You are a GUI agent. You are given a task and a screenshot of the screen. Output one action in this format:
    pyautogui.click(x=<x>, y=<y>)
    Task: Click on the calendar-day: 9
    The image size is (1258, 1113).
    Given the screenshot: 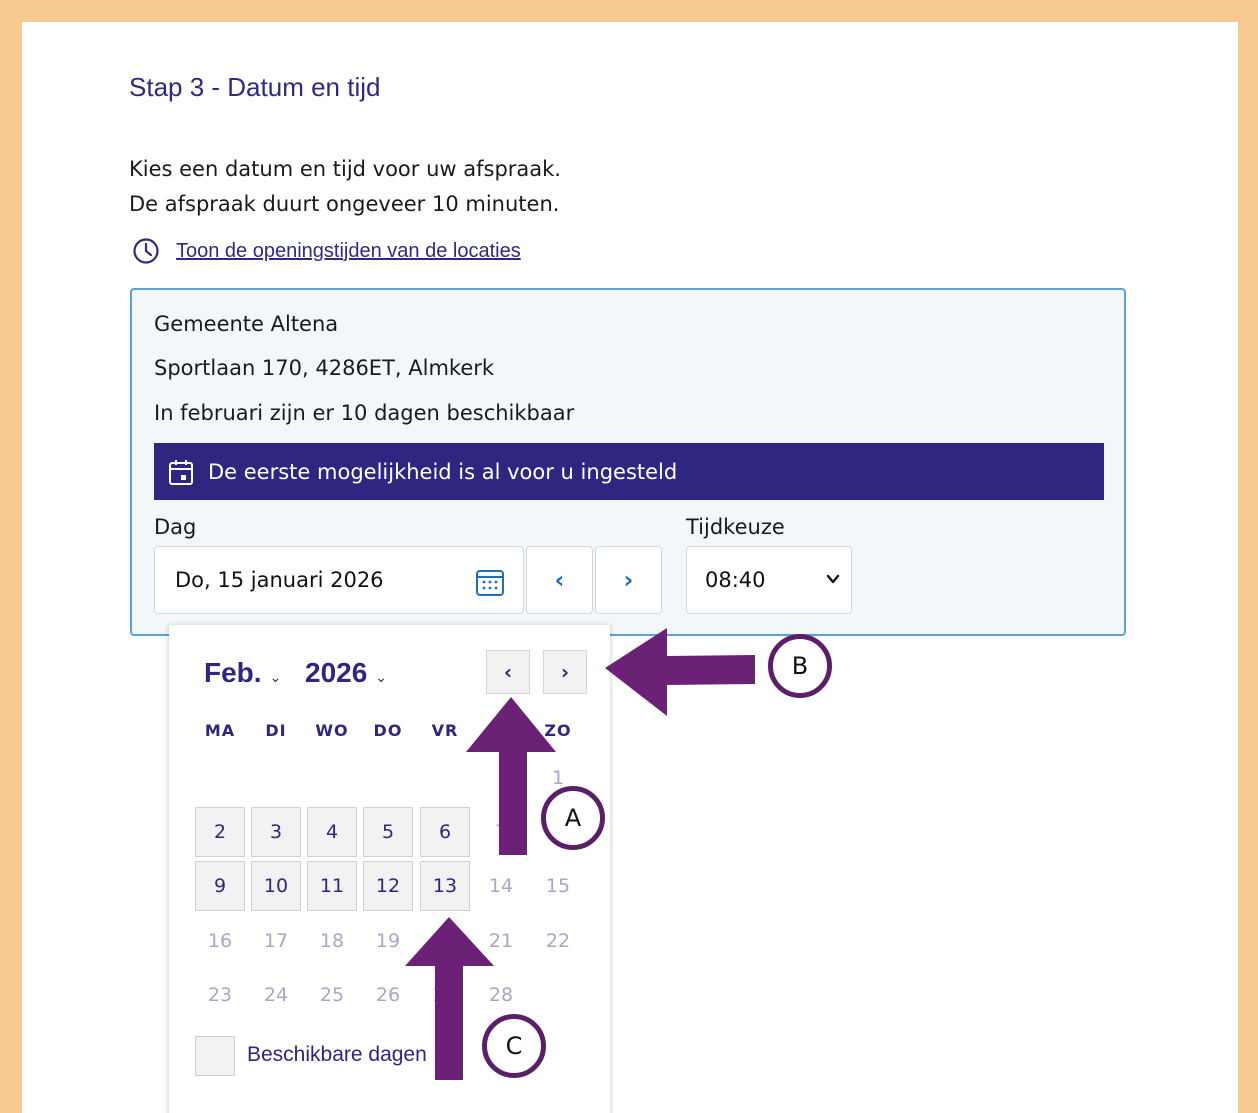 What is the action you would take?
    pyautogui.click(x=220, y=886)
    